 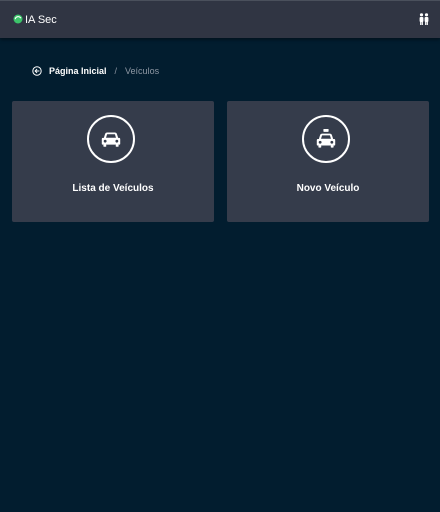 I want to click on app-title: IA Sec, so click(x=41, y=20).